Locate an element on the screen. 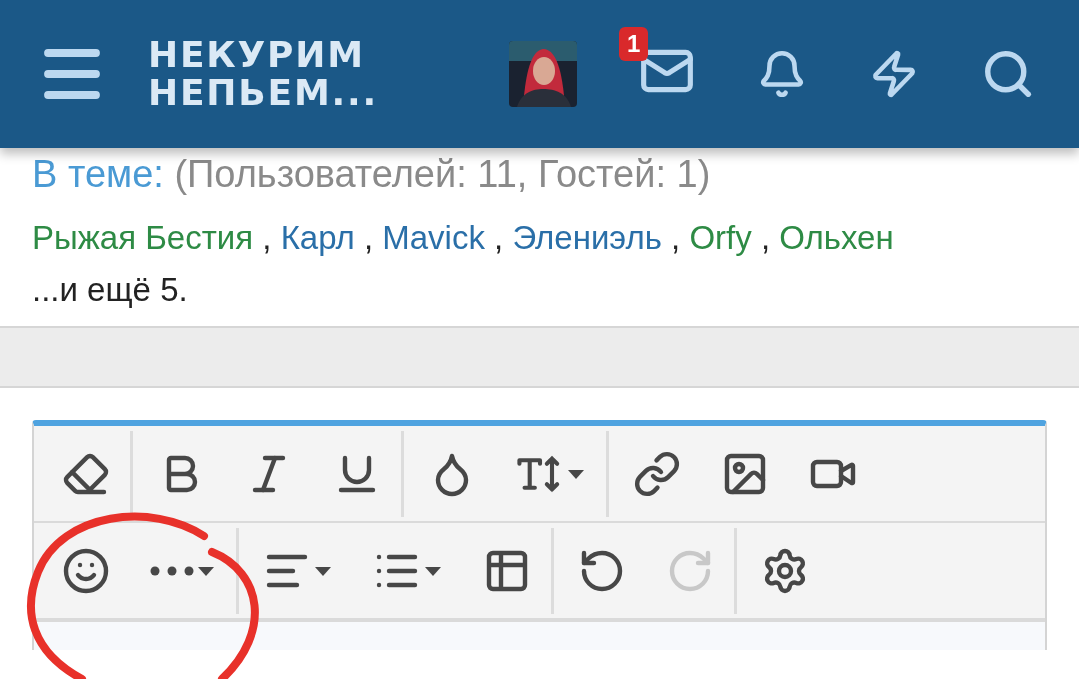 The image size is (1079, 679). more-icon is located at coordinates (172, 570).